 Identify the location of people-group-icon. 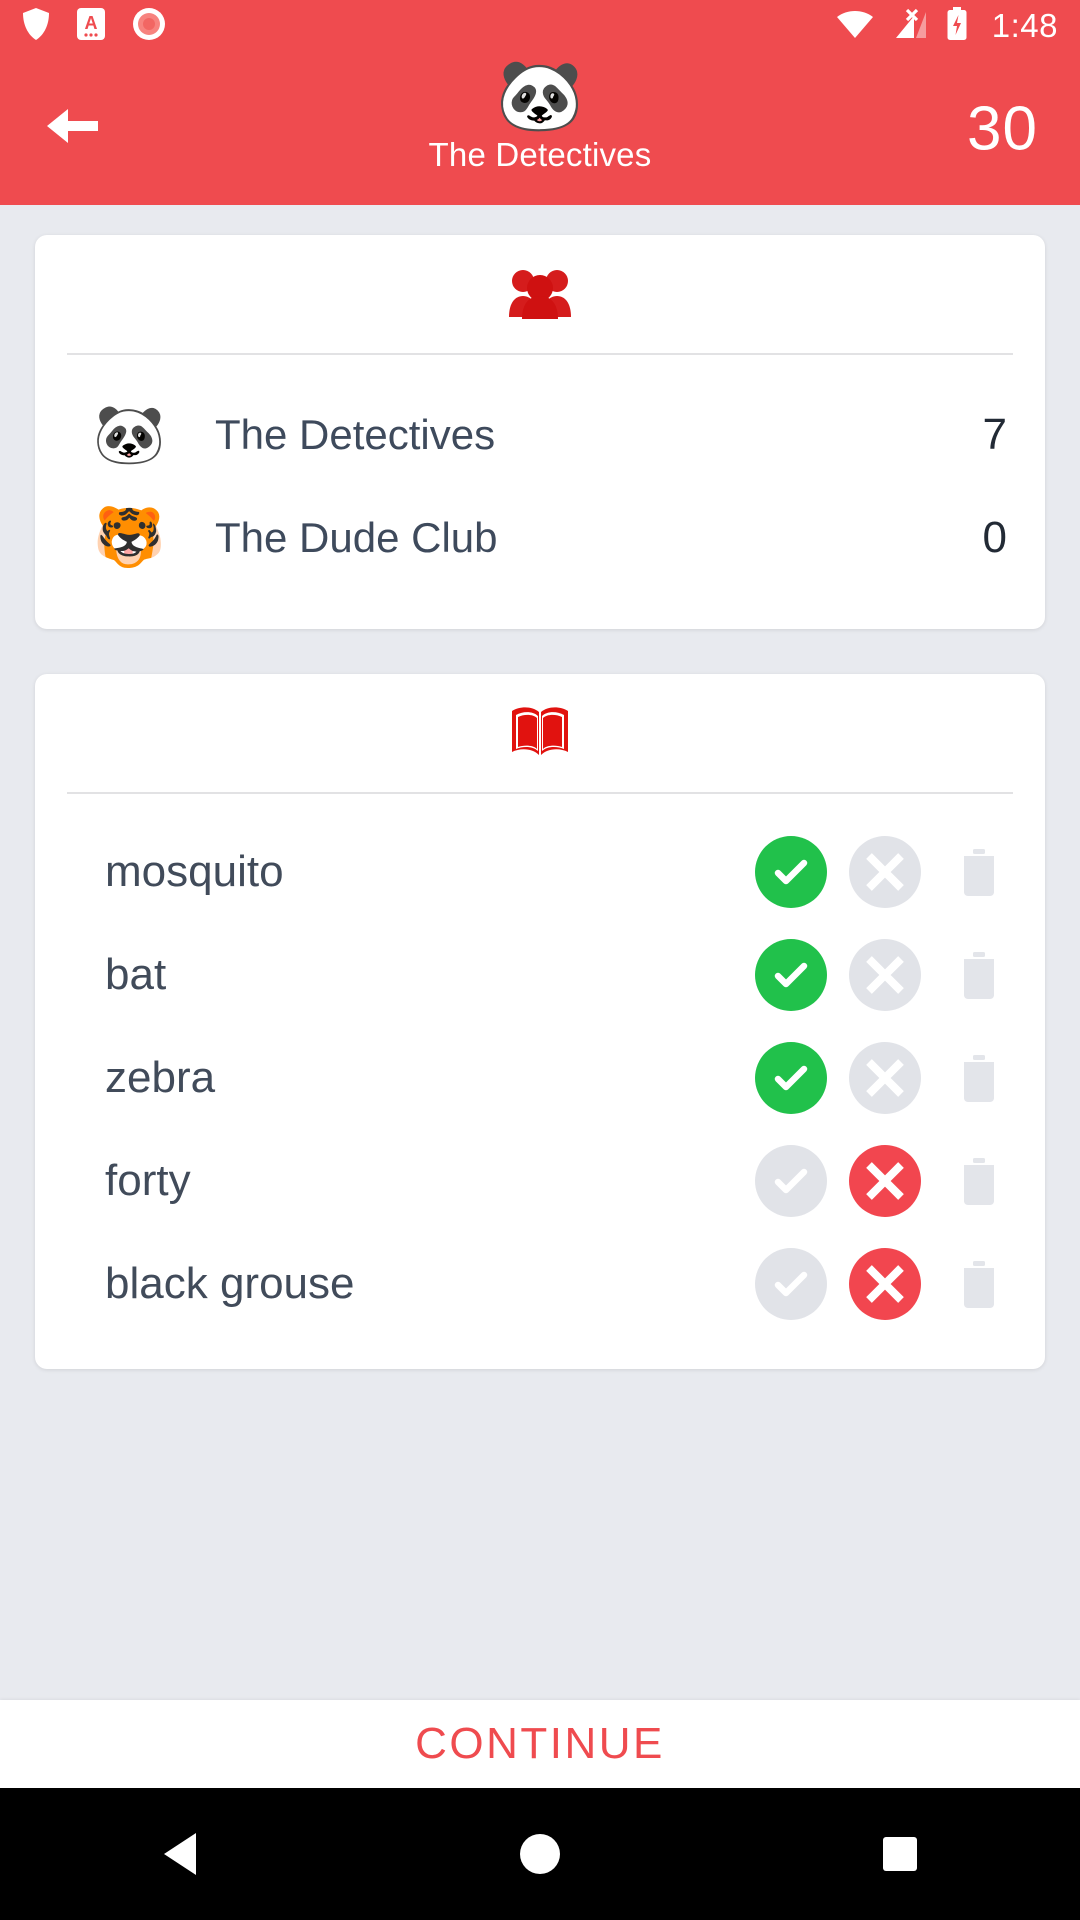
(540, 294).